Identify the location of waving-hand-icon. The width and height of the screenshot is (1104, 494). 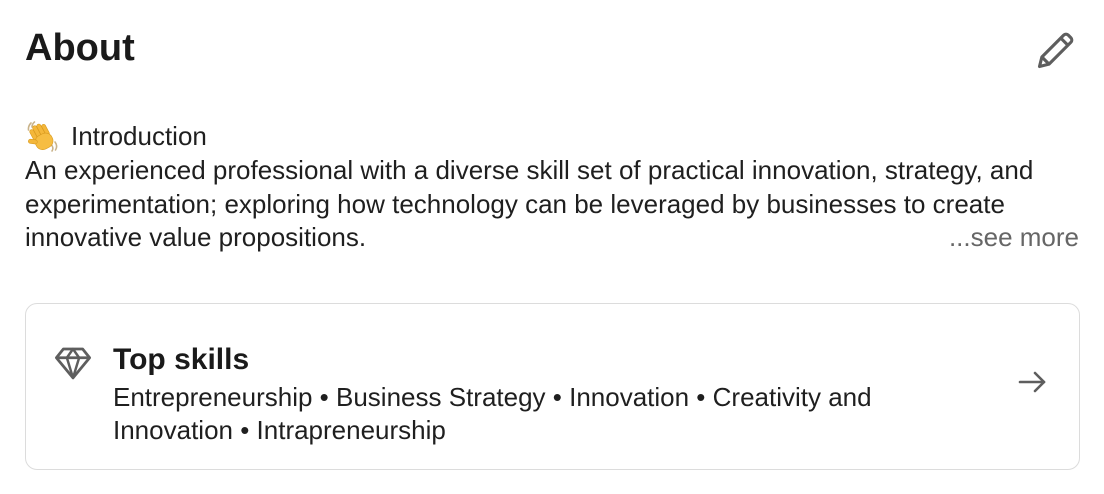
(42, 136).